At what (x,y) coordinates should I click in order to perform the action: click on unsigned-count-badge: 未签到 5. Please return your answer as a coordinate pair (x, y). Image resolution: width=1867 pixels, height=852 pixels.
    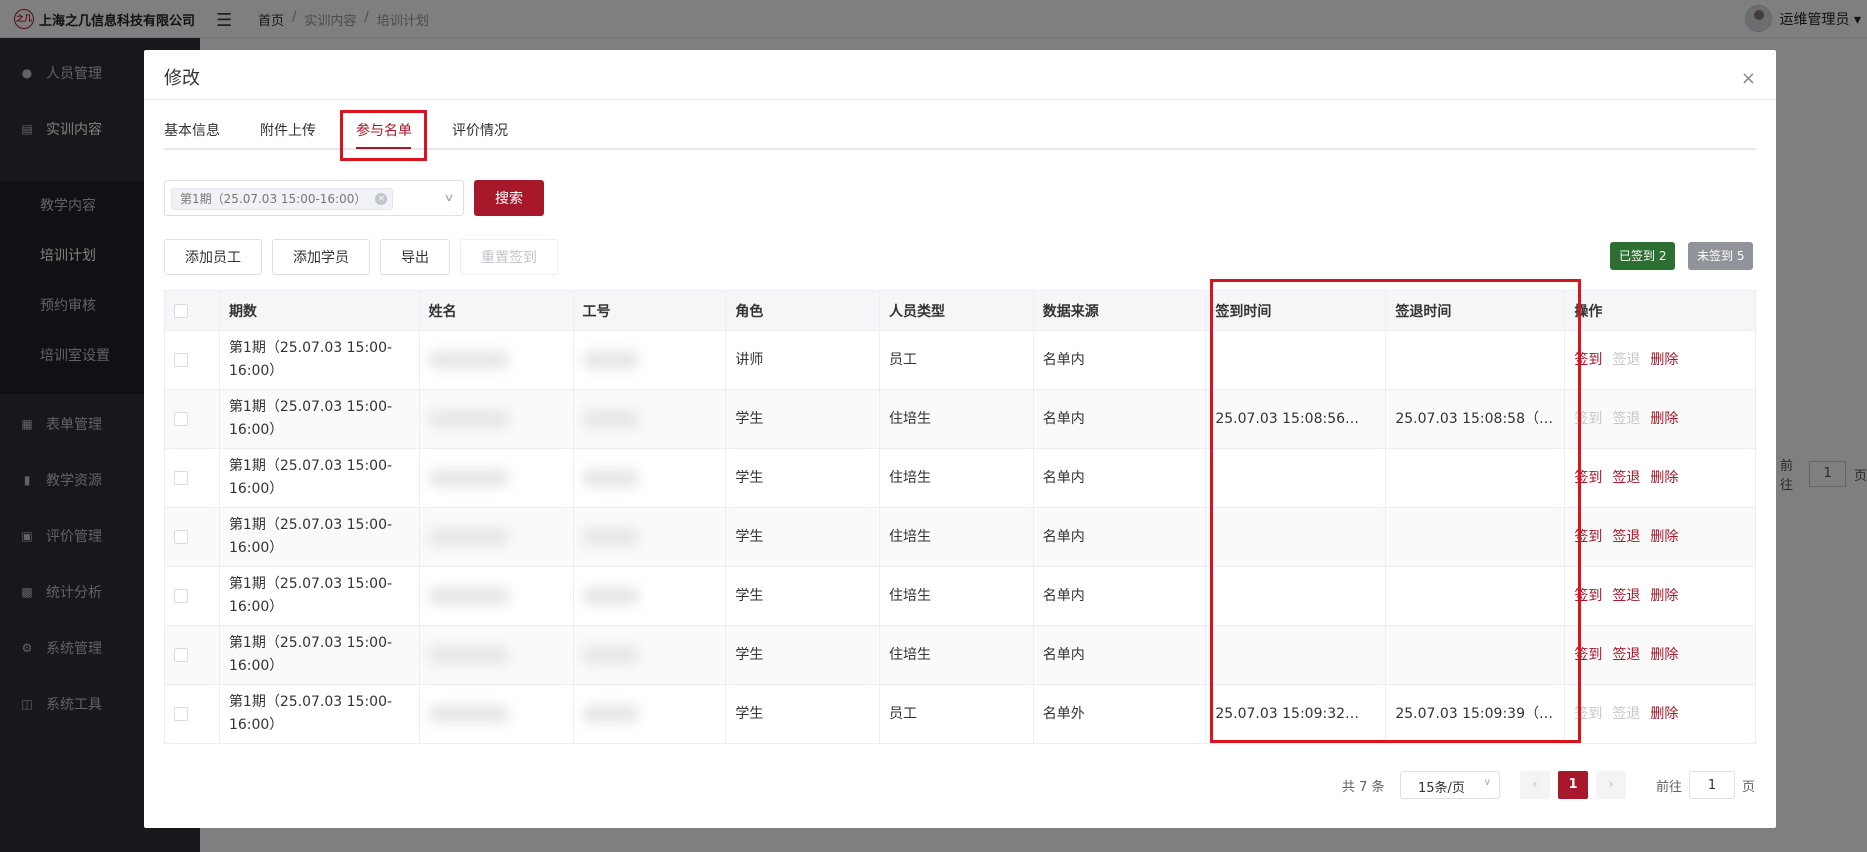
    Looking at the image, I should click on (1721, 256).